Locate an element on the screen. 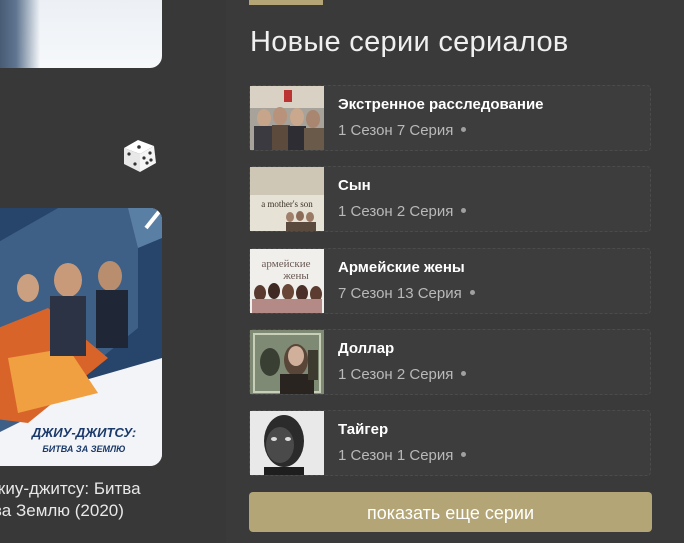  movie-poster: ДЖИУ-ДЖИТСУ: БИТВА ЗА ЗЕМЛЮ is located at coordinates (81, 337).